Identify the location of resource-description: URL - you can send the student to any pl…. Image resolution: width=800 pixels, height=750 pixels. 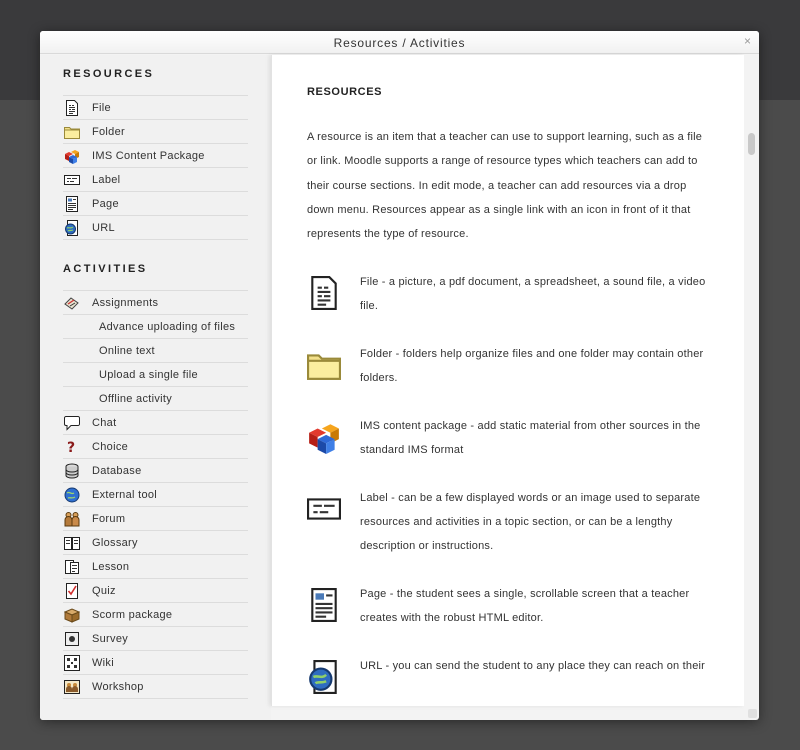
(510, 676).